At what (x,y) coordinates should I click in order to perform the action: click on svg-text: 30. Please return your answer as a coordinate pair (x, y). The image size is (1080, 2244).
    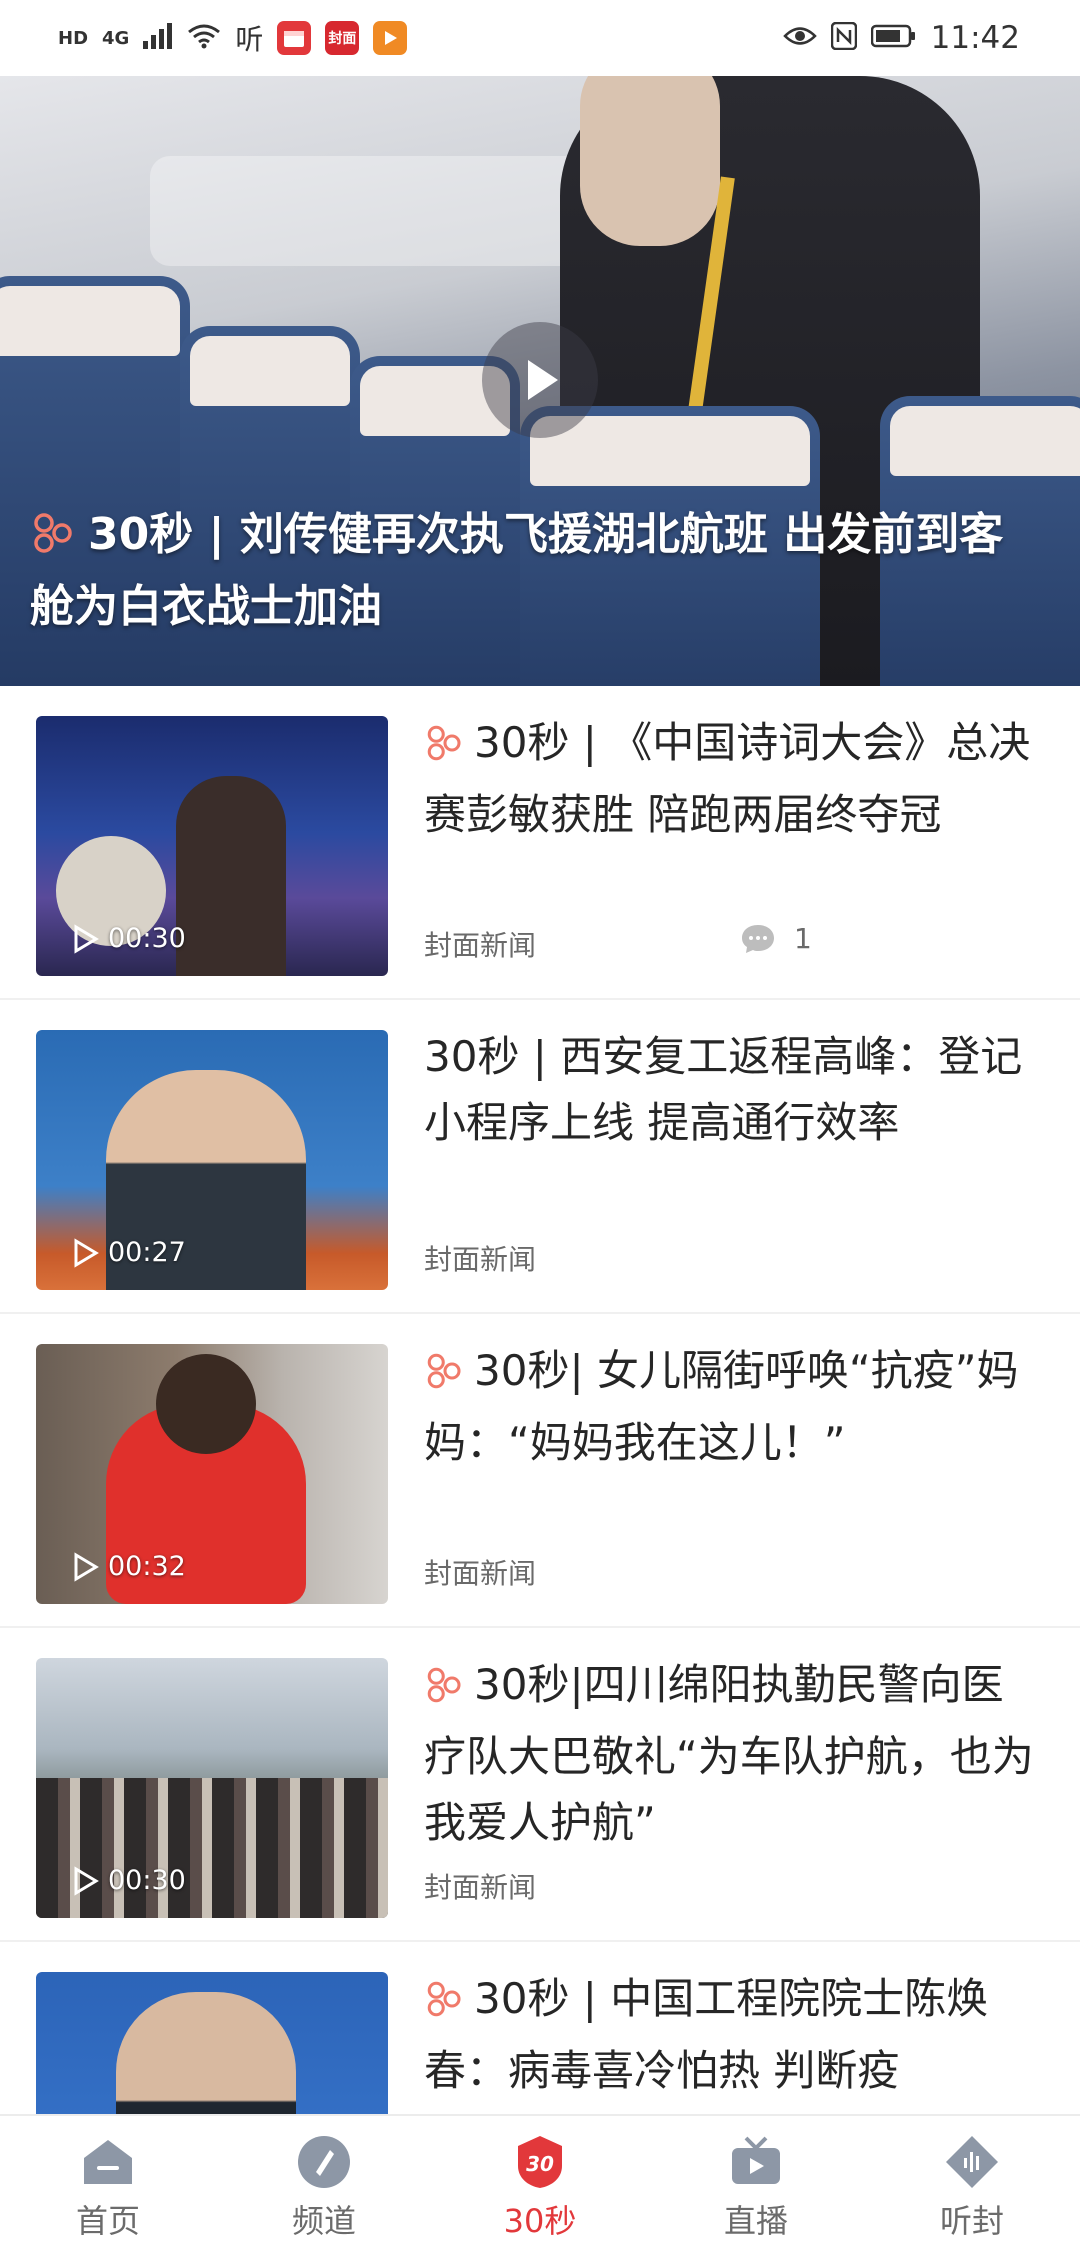
    Looking at the image, I should click on (540, 2164).